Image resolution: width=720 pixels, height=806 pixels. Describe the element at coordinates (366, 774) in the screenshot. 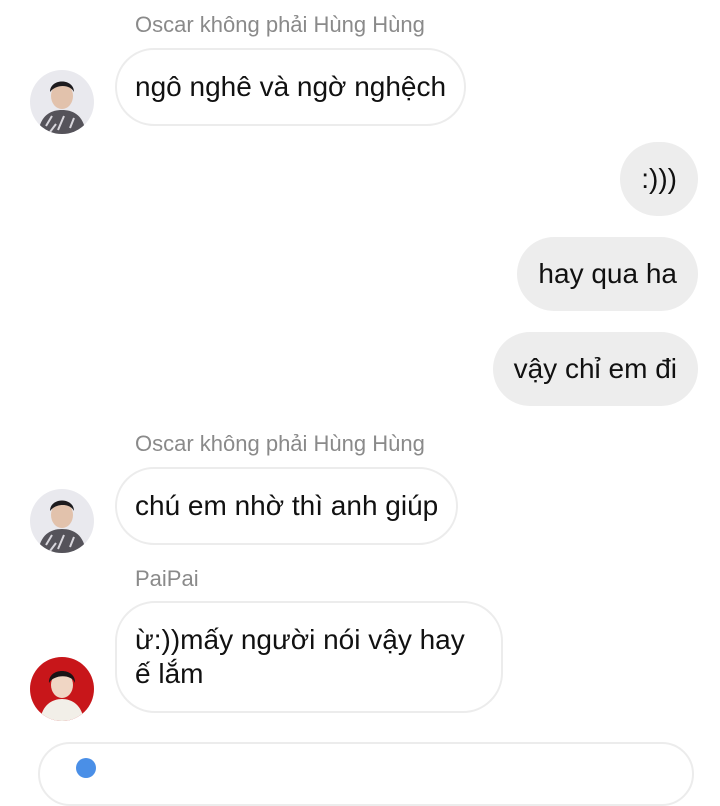

I see `message-composer` at that location.